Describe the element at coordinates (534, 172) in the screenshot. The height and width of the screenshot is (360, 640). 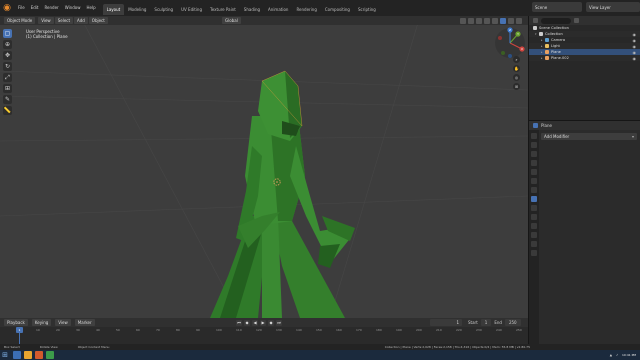
I see `scene-tab-icon` at that location.